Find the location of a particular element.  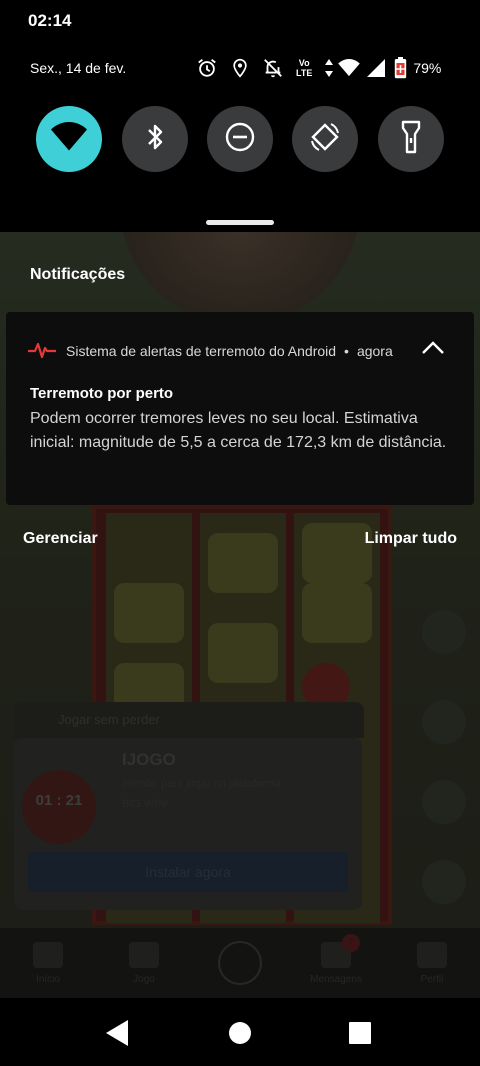

clear-all-button: Limpar tudo is located at coordinates (411, 539).